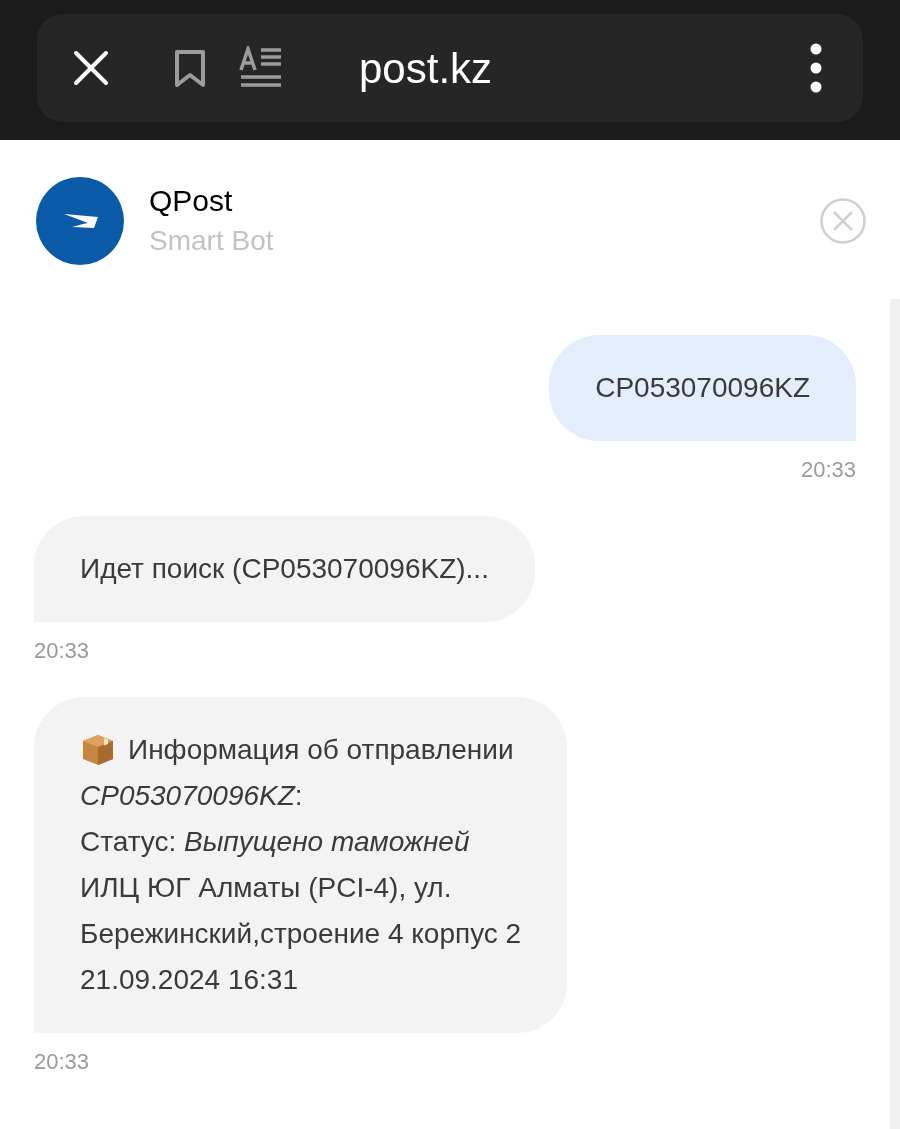 The width and height of the screenshot is (900, 1129). Describe the element at coordinates (261, 68) in the screenshot. I see `reader-mode-icon` at that location.